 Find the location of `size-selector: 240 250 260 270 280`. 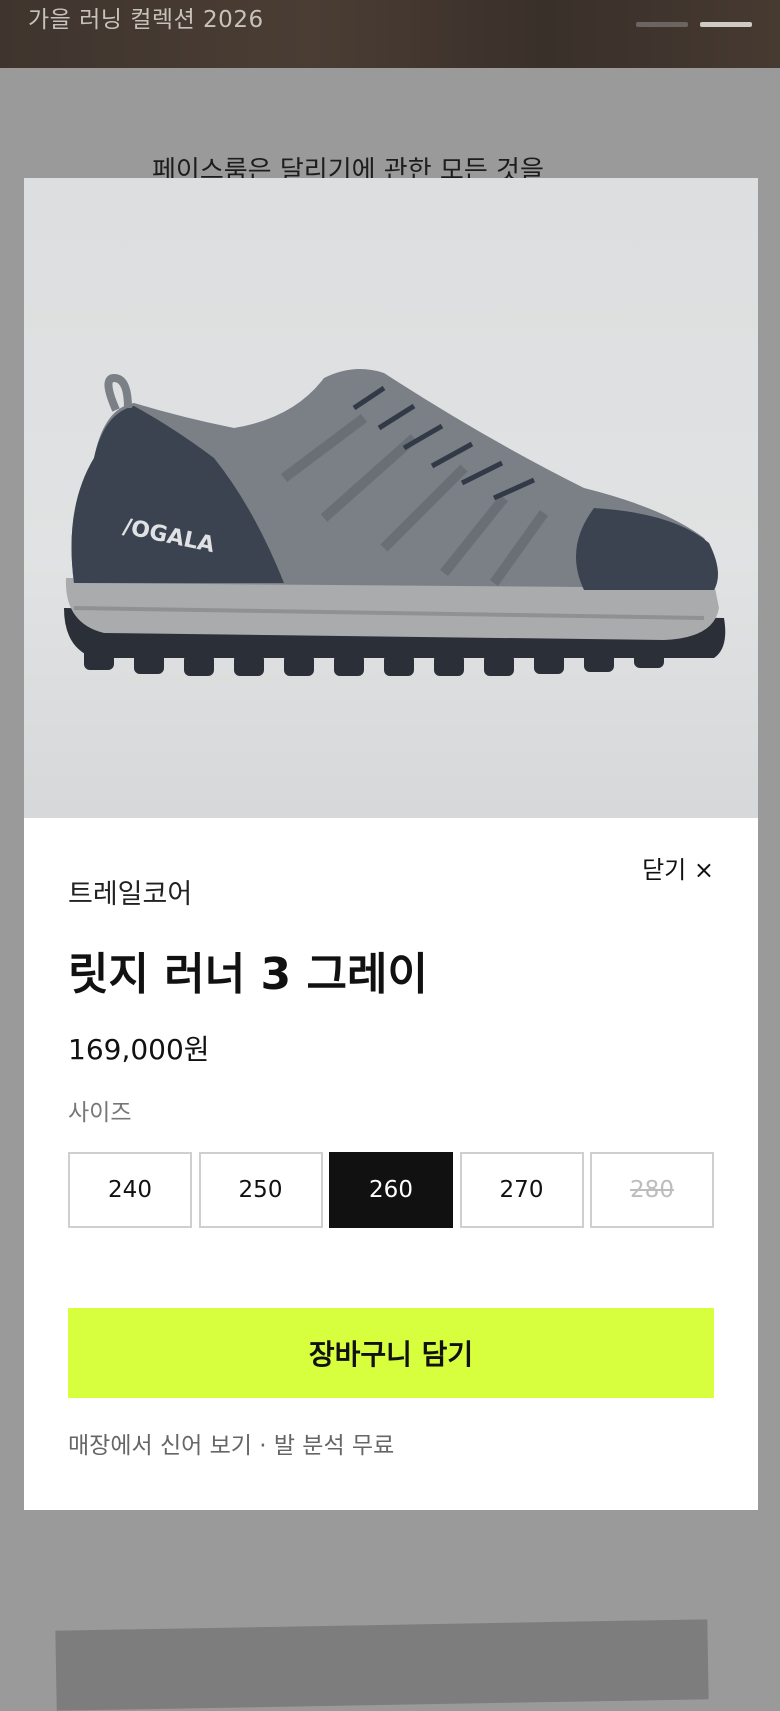

size-selector: 240 250 260 270 280 is located at coordinates (391, 1190).